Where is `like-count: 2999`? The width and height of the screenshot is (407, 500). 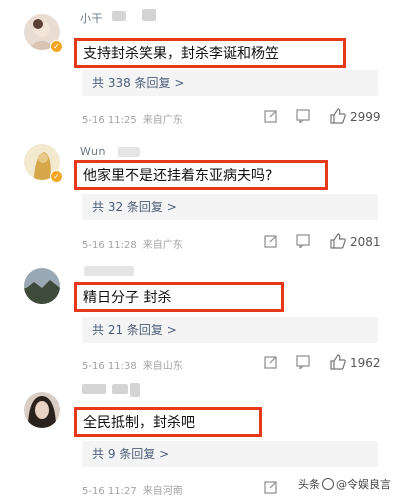
like-count: 2999 is located at coordinates (365, 117).